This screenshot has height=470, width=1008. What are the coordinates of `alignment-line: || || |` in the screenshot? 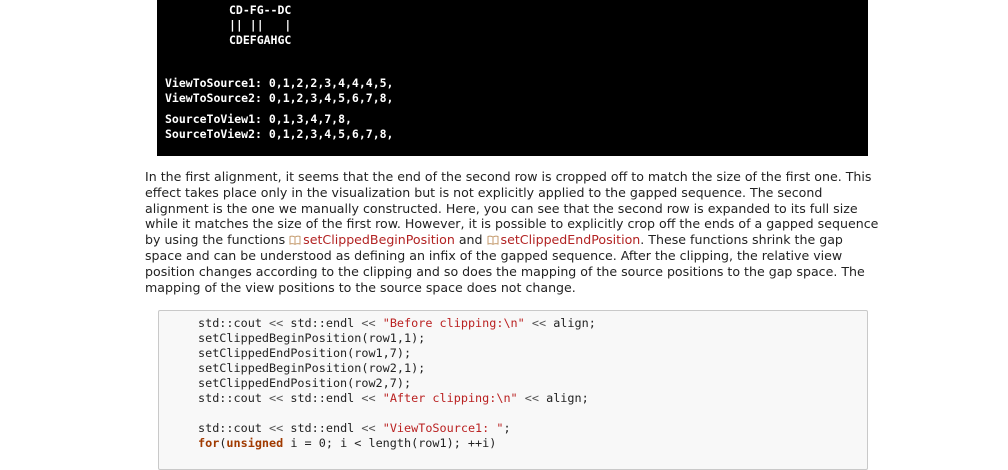 It's located at (260, 25).